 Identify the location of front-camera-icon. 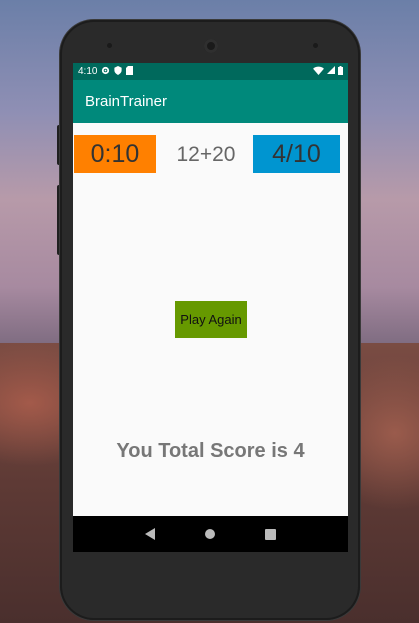
(211, 46).